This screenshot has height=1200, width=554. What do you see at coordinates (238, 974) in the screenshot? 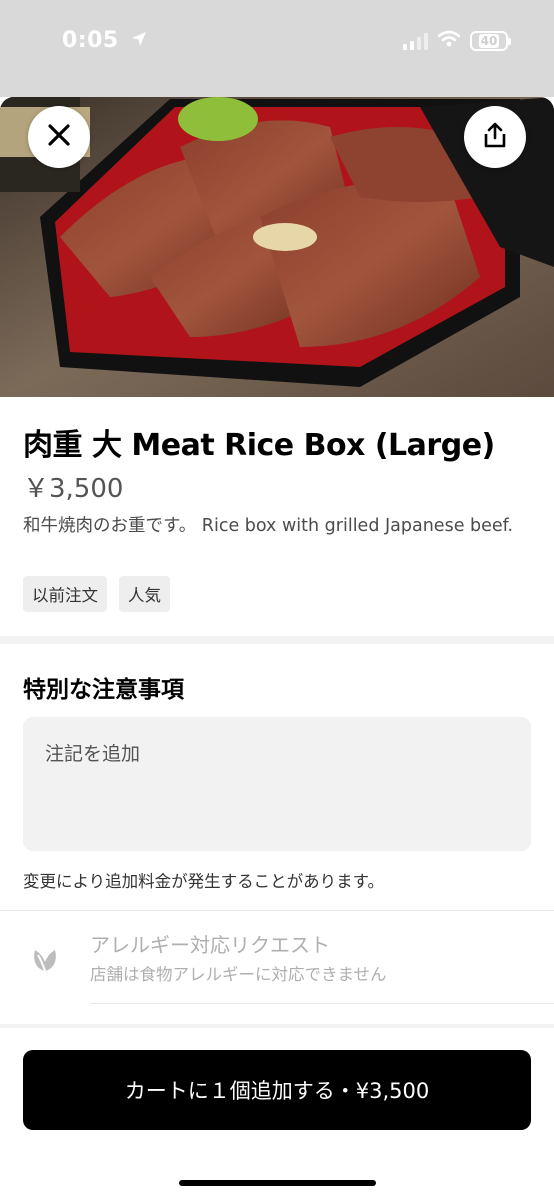
I see `allergy-subtitle: 店舗は食物アレルギーに対応できません` at bounding box center [238, 974].